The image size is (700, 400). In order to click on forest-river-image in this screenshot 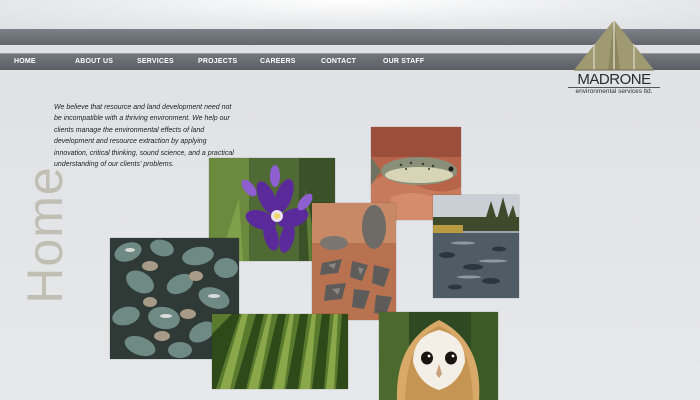, I will do `click(476, 246)`.